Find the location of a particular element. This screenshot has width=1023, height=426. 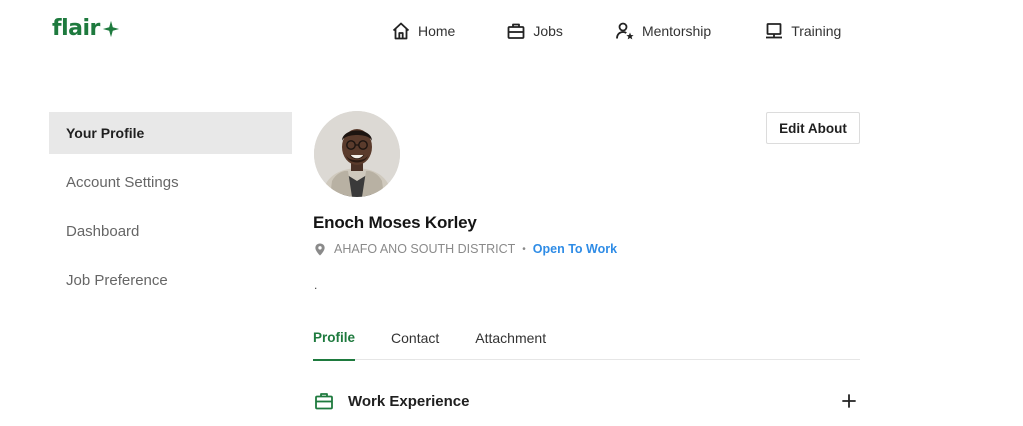

training-icon is located at coordinates (774, 31).